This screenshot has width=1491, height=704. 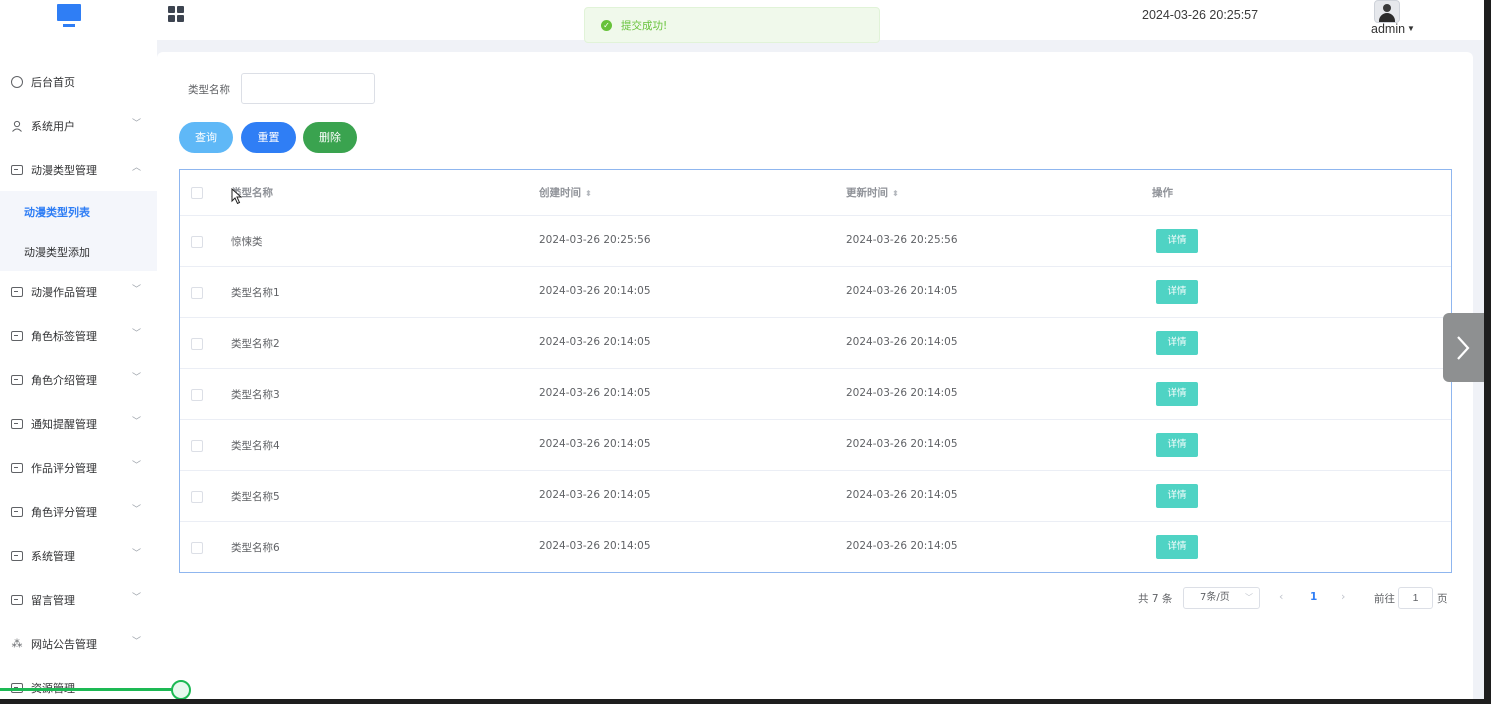 I want to click on progress-handle, so click(x=181, y=690).